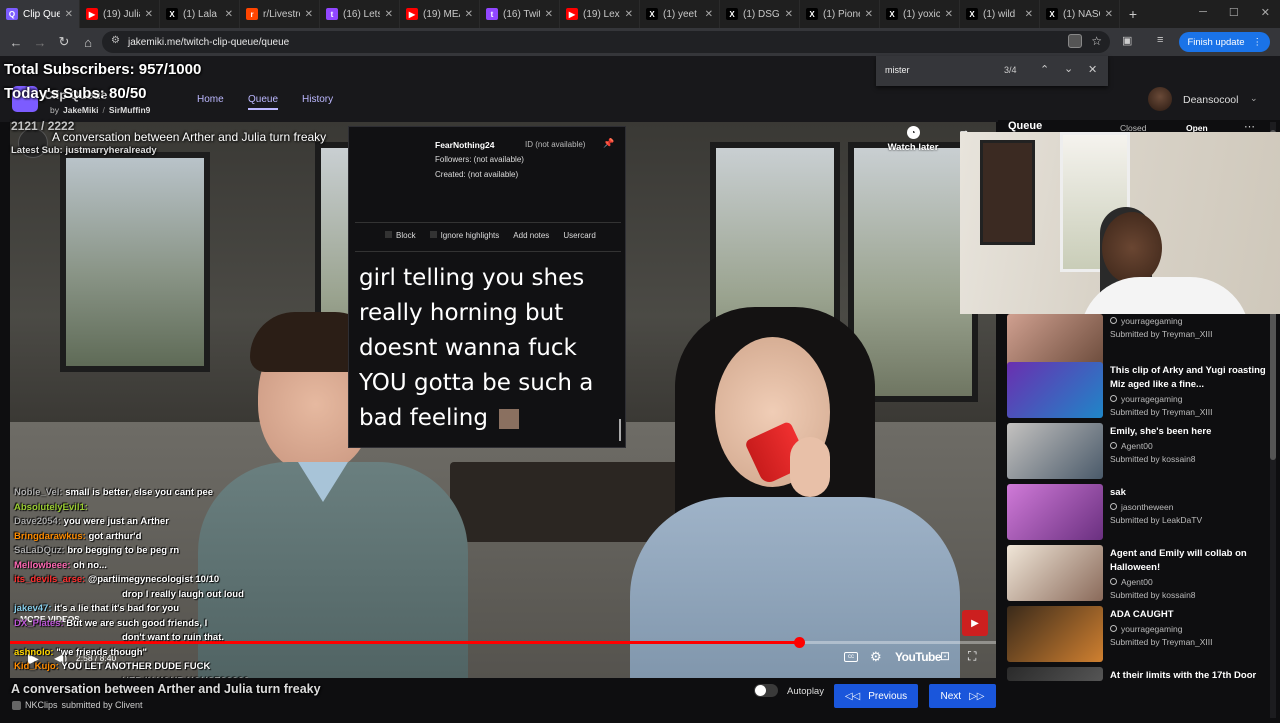 This screenshot has width=1280, height=723. Describe the element at coordinates (840, 14) in the screenshot. I see `browser-tab: X (1) Pione ✕` at that location.